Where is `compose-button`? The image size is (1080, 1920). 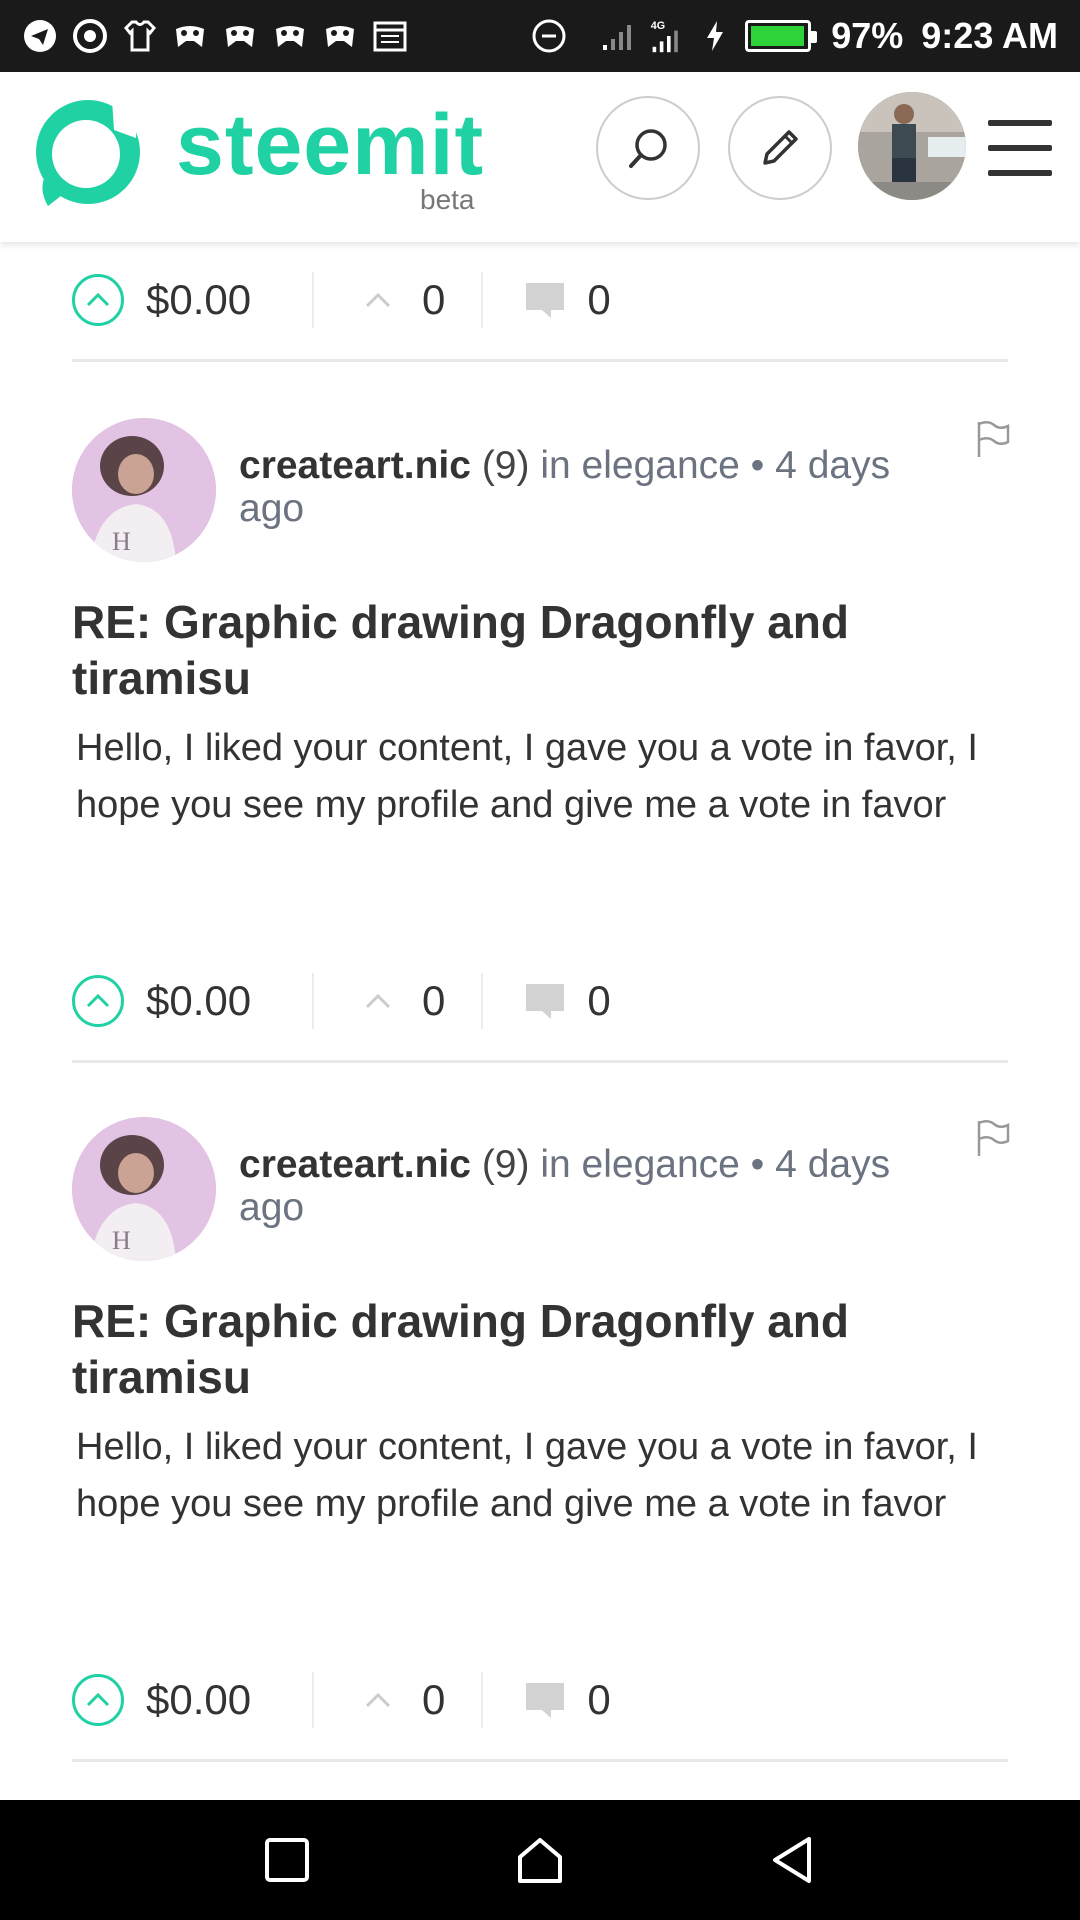 compose-button is located at coordinates (780, 148).